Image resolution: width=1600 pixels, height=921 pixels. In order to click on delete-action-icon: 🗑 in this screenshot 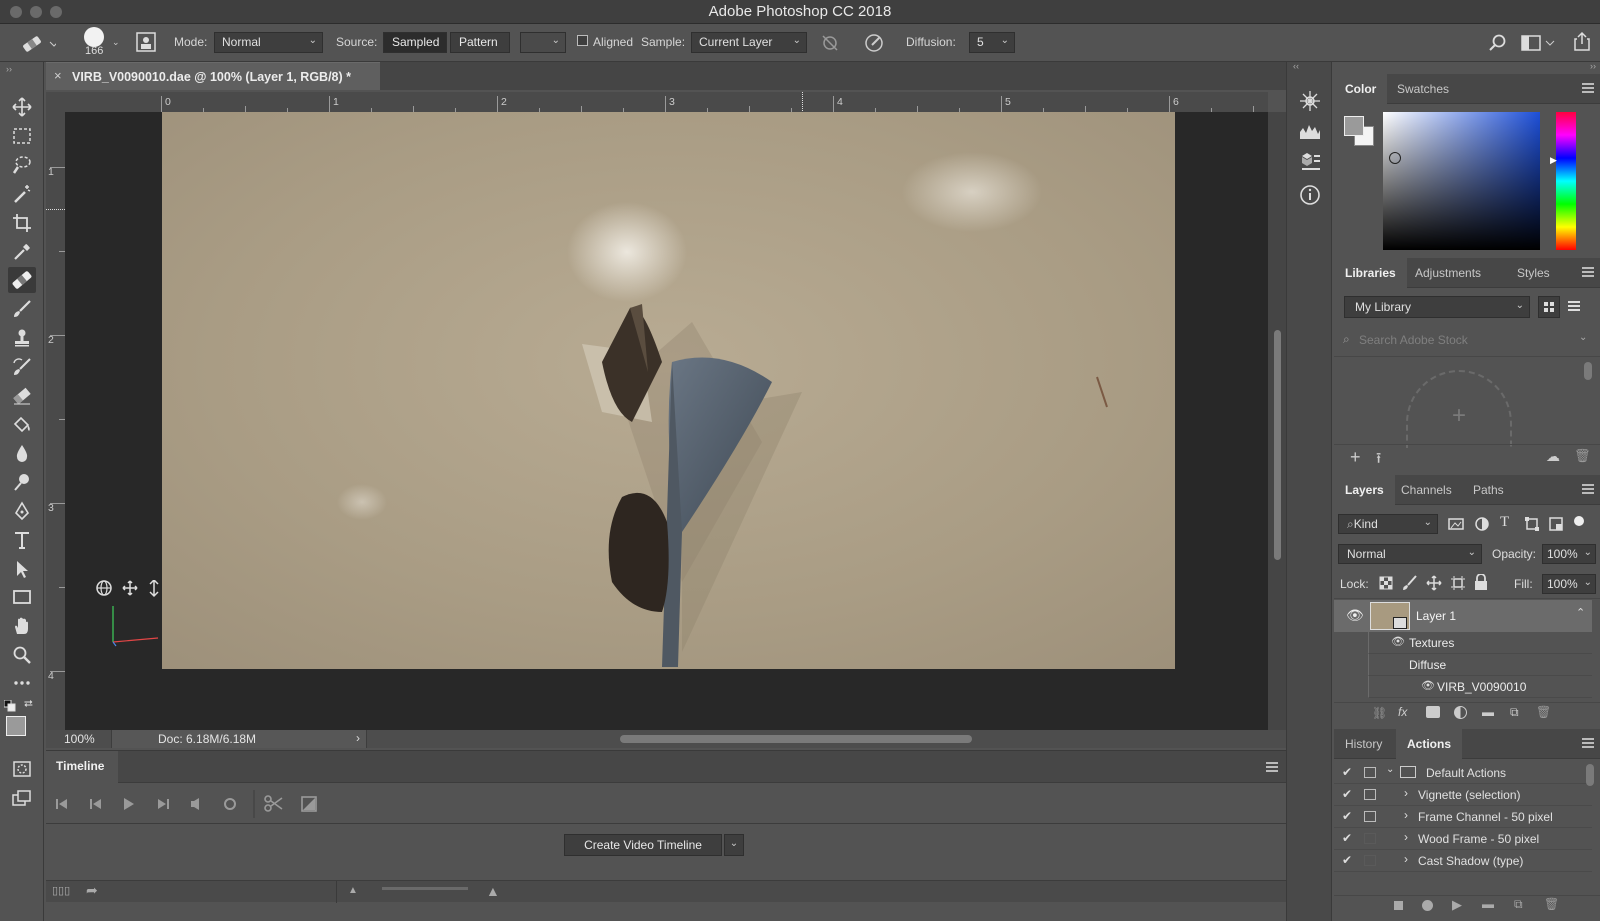, I will do `click(1551, 904)`.